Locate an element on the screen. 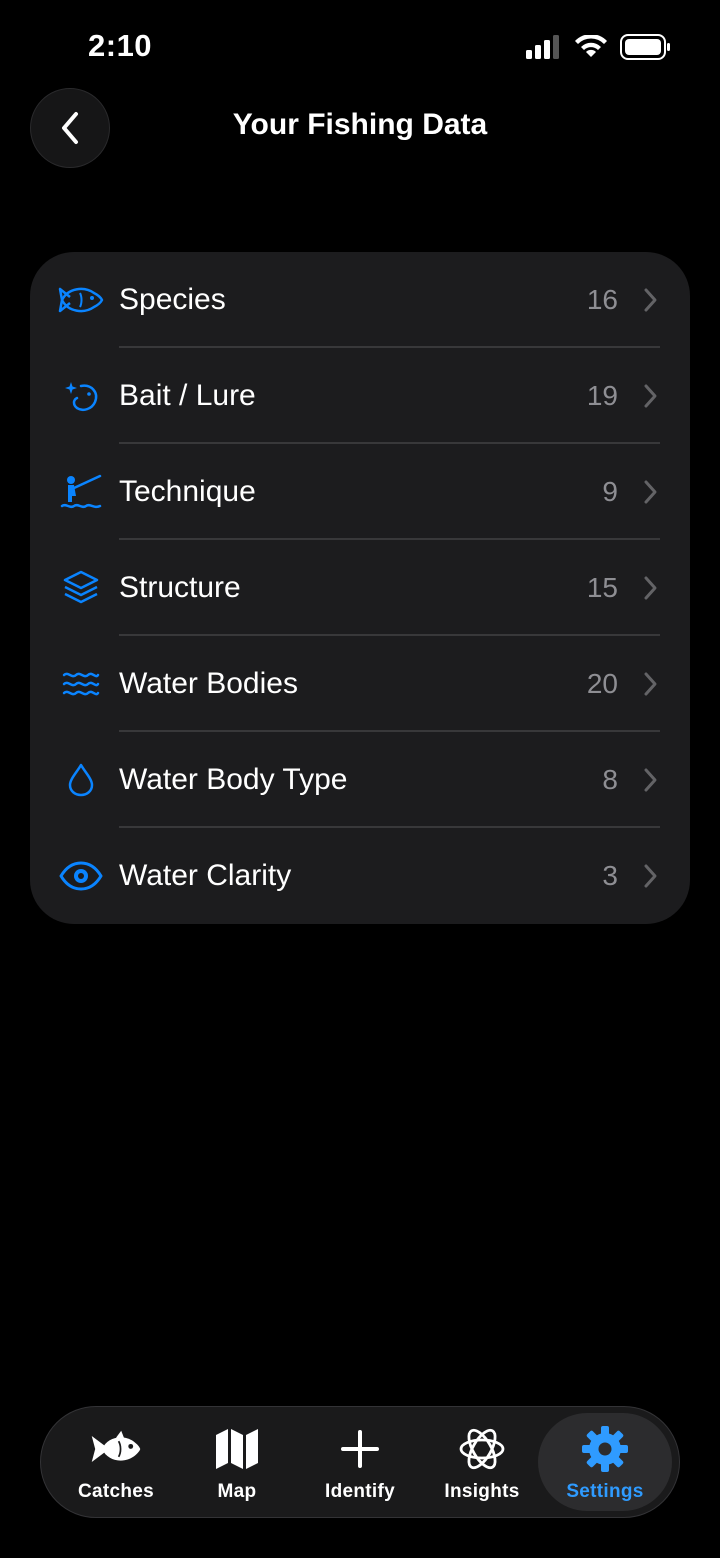 The width and height of the screenshot is (720, 1558). list-item-label: Water Body Type is located at coordinates (233, 779).